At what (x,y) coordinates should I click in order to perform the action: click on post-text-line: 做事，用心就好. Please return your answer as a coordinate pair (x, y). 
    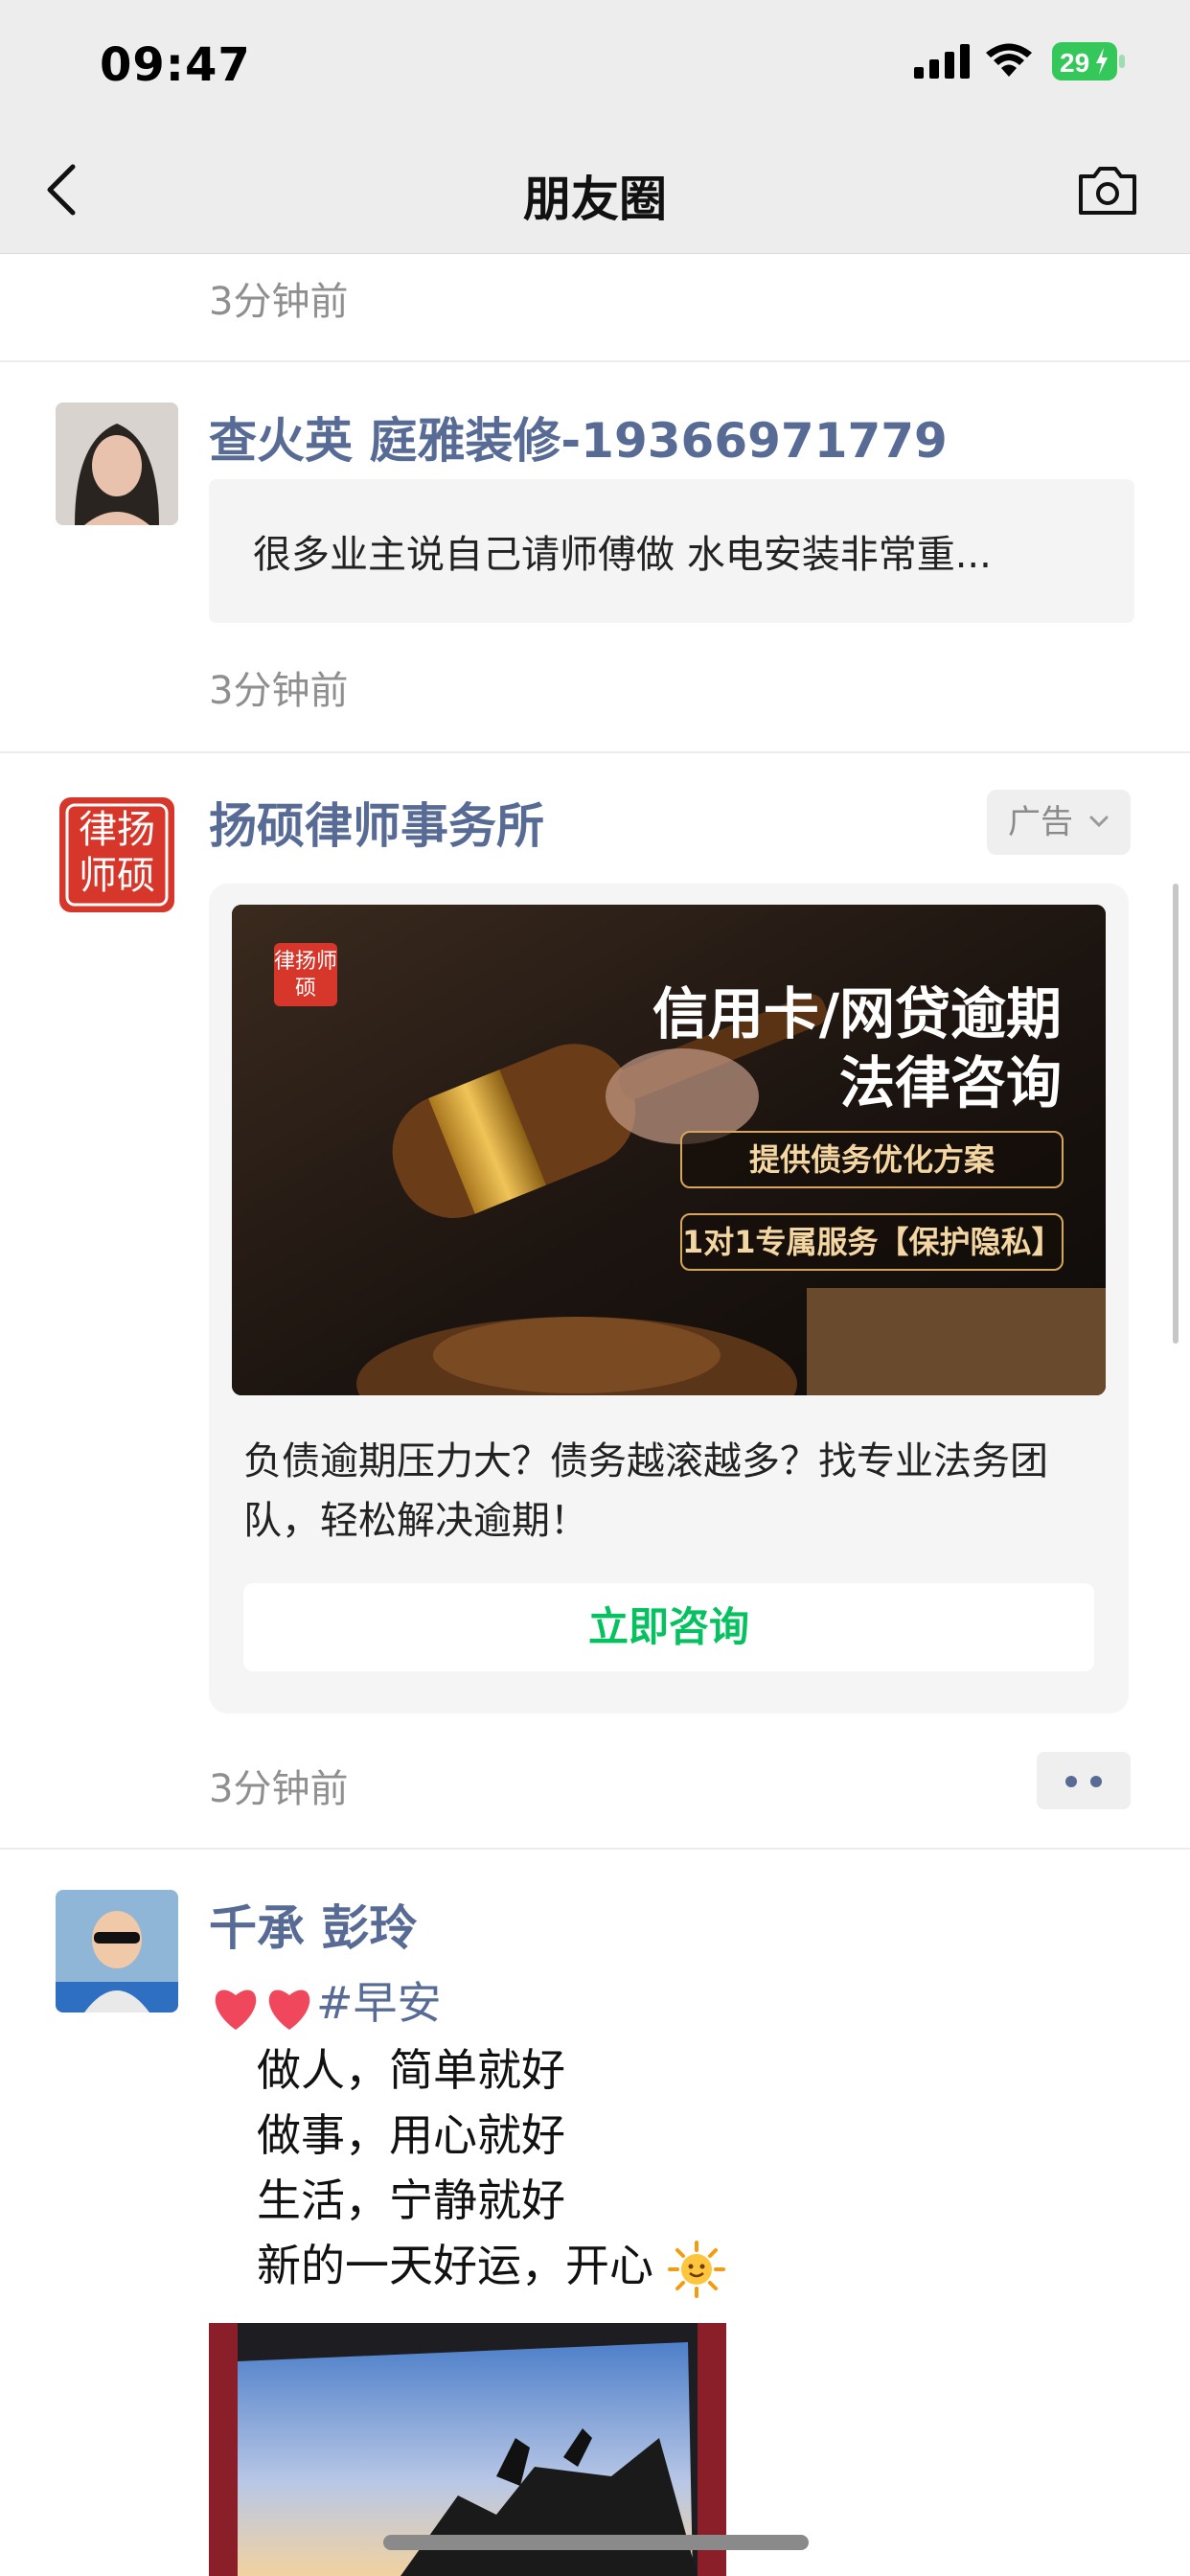
    Looking at the image, I should click on (411, 2135).